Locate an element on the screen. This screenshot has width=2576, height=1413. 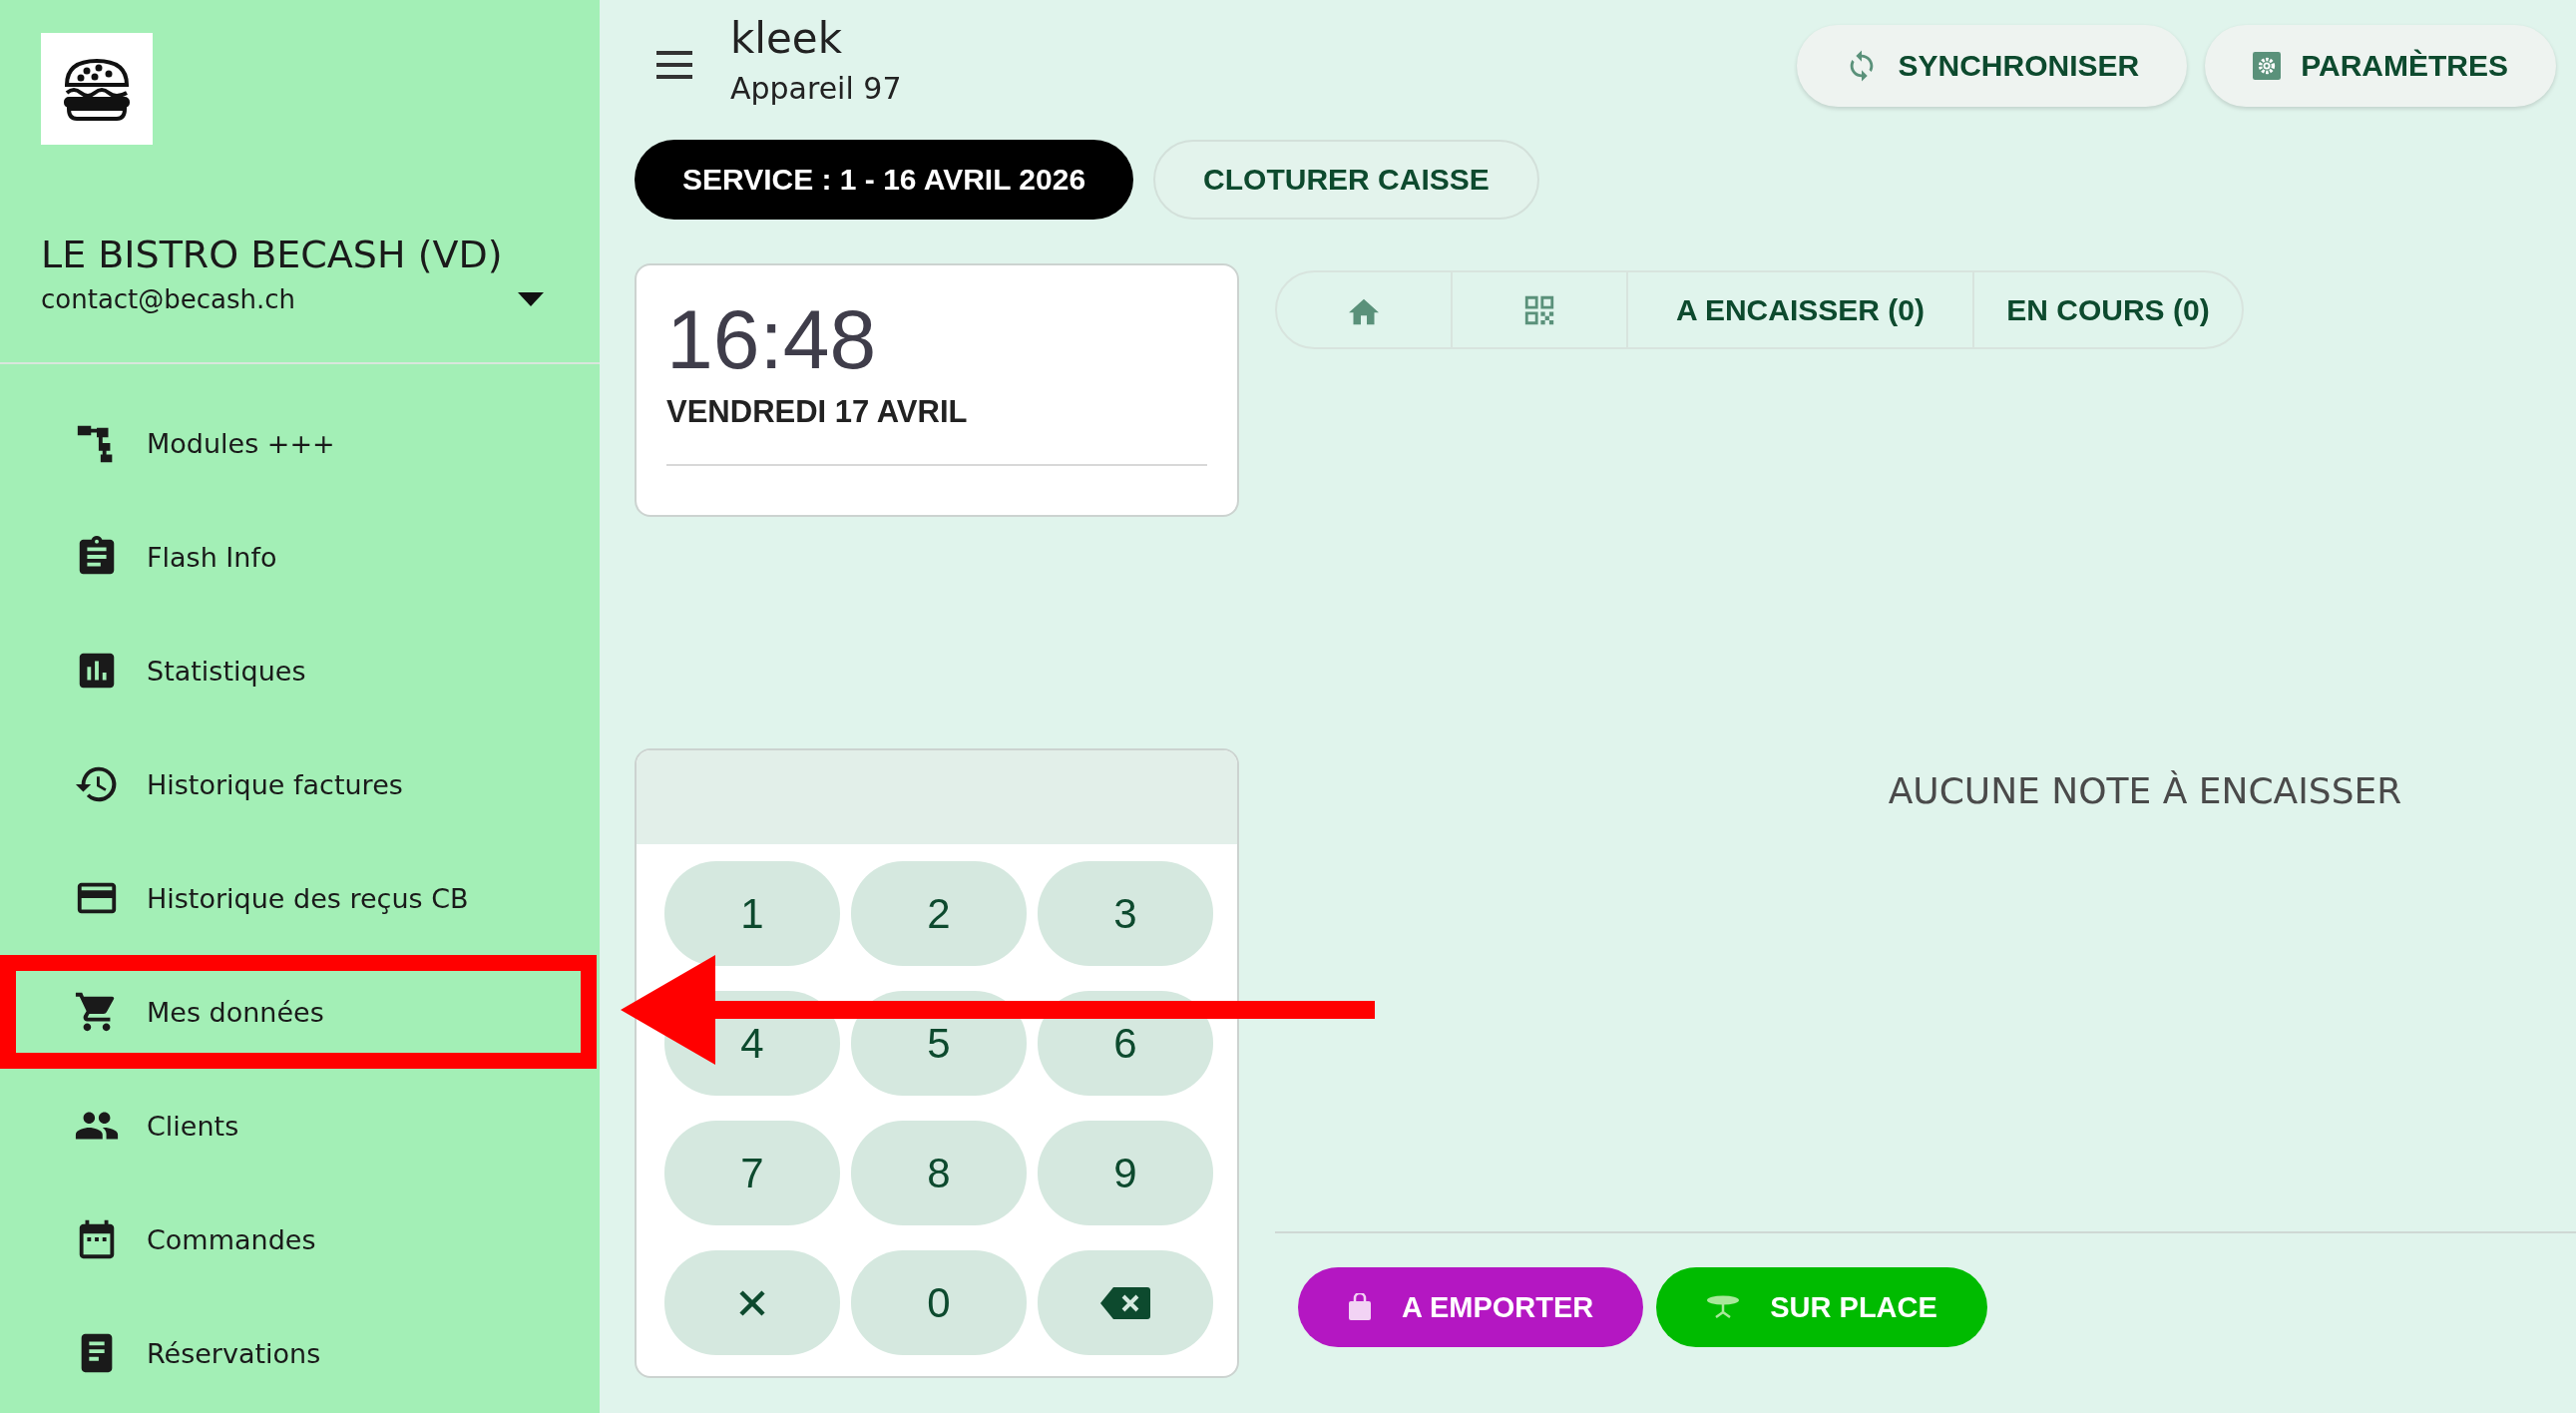
business-name: LE BISTRO BECASH (VD) is located at coordinates (272, 254).